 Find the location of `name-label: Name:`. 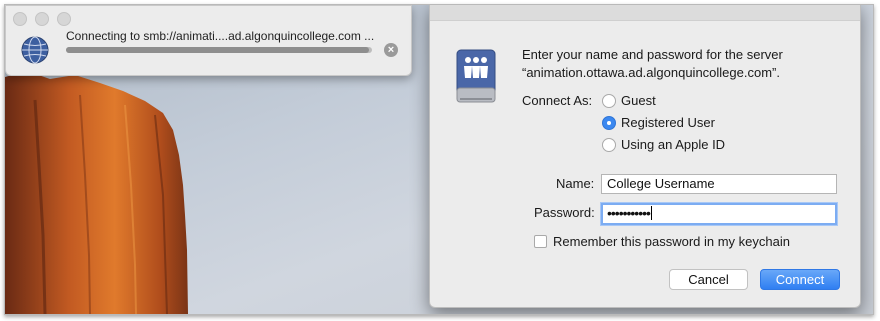

name-label: Name: is located at coordinates (575, 183).